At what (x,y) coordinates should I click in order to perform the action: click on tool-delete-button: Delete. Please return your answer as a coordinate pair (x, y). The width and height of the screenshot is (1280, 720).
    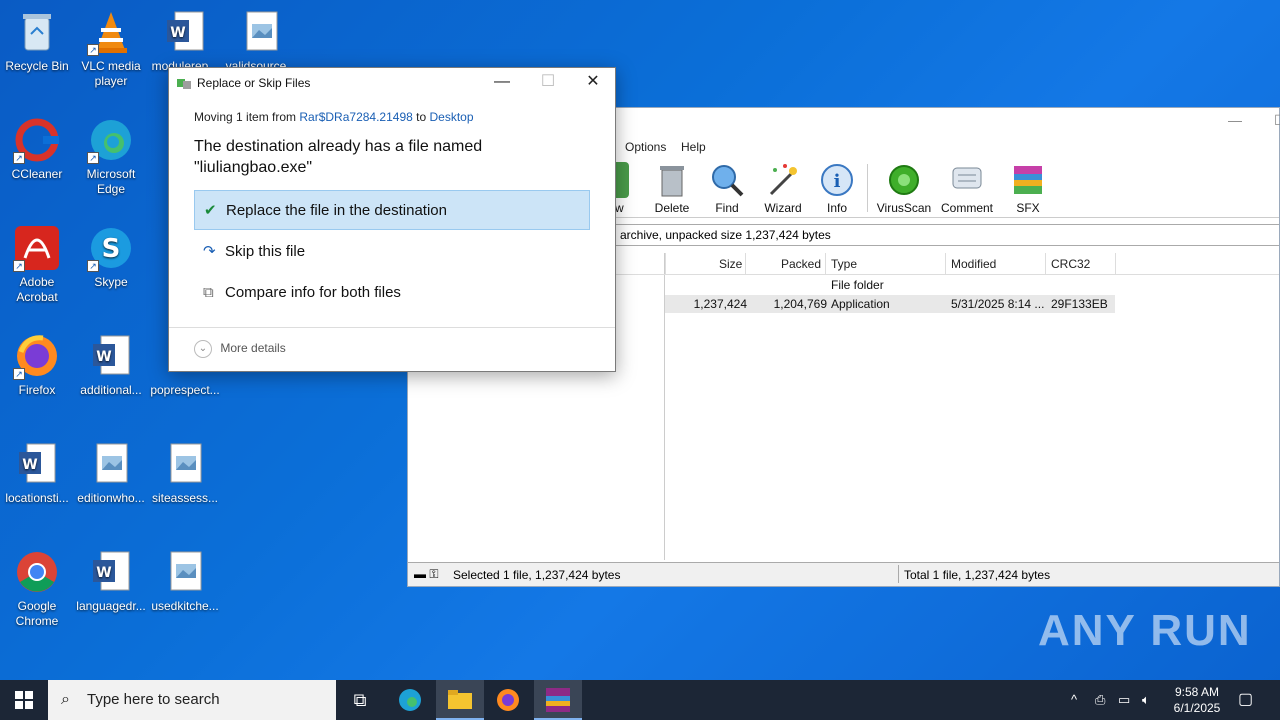
    Looking at the image, I should click on (672, 187).